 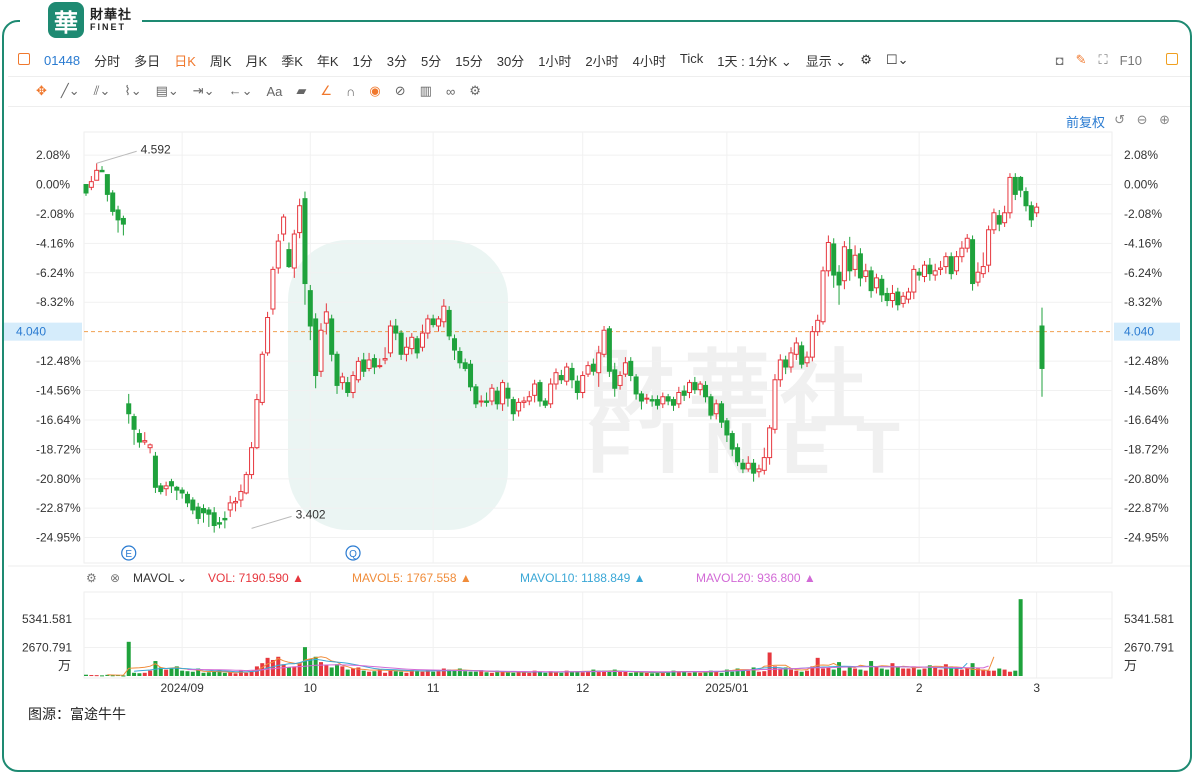 I want to click on price-tick-right: -4.16%, so click(x=1143, y=243).